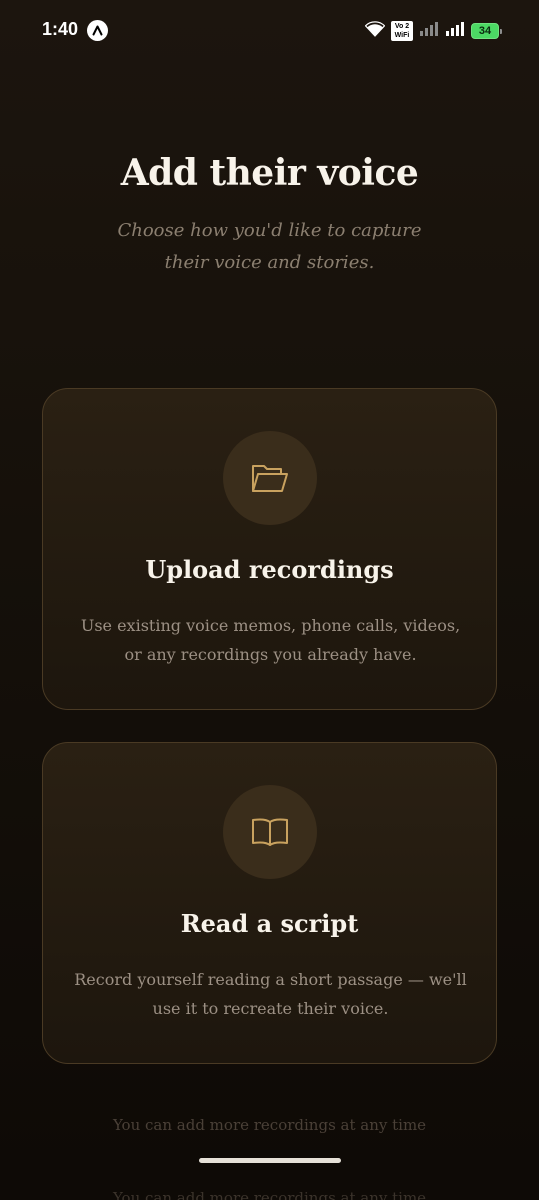  I want to click on folder-open-icon, so click(269, 478).